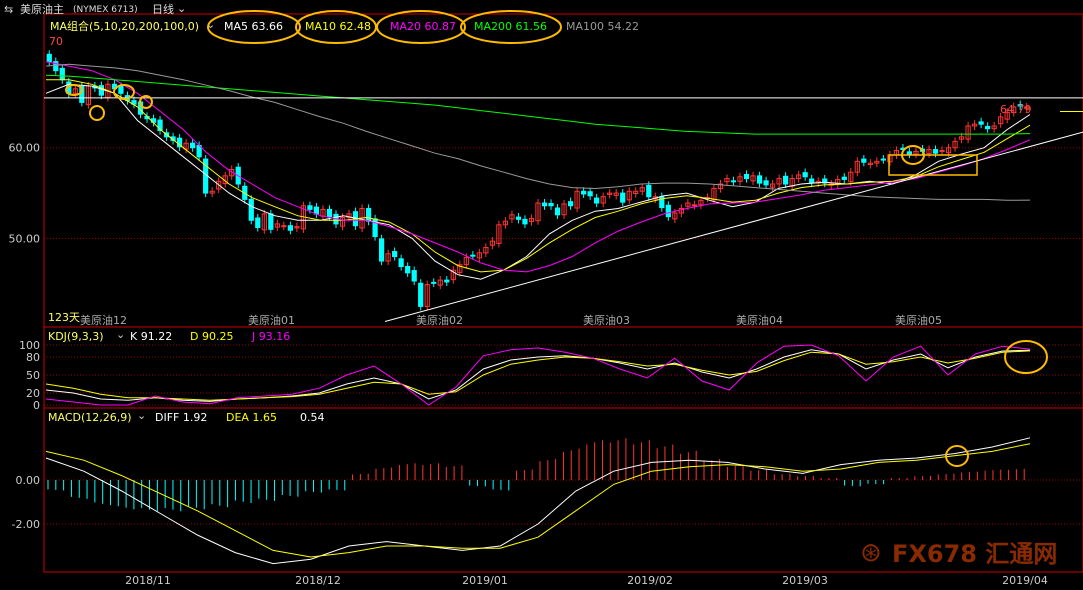  Describe the element at coordinates (440, 26) in the screenshot. I see `ma20-value: 60.87` at that location.